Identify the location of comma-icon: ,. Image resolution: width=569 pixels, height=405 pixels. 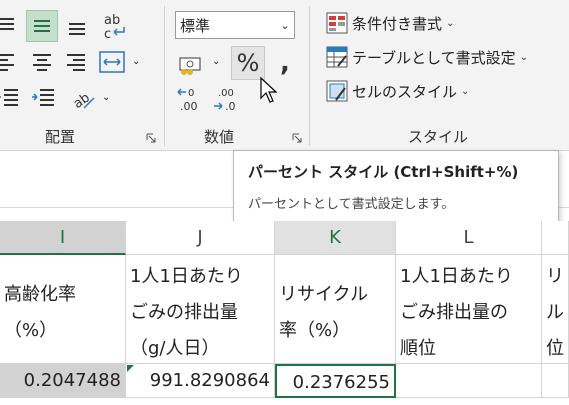
(285, 63).